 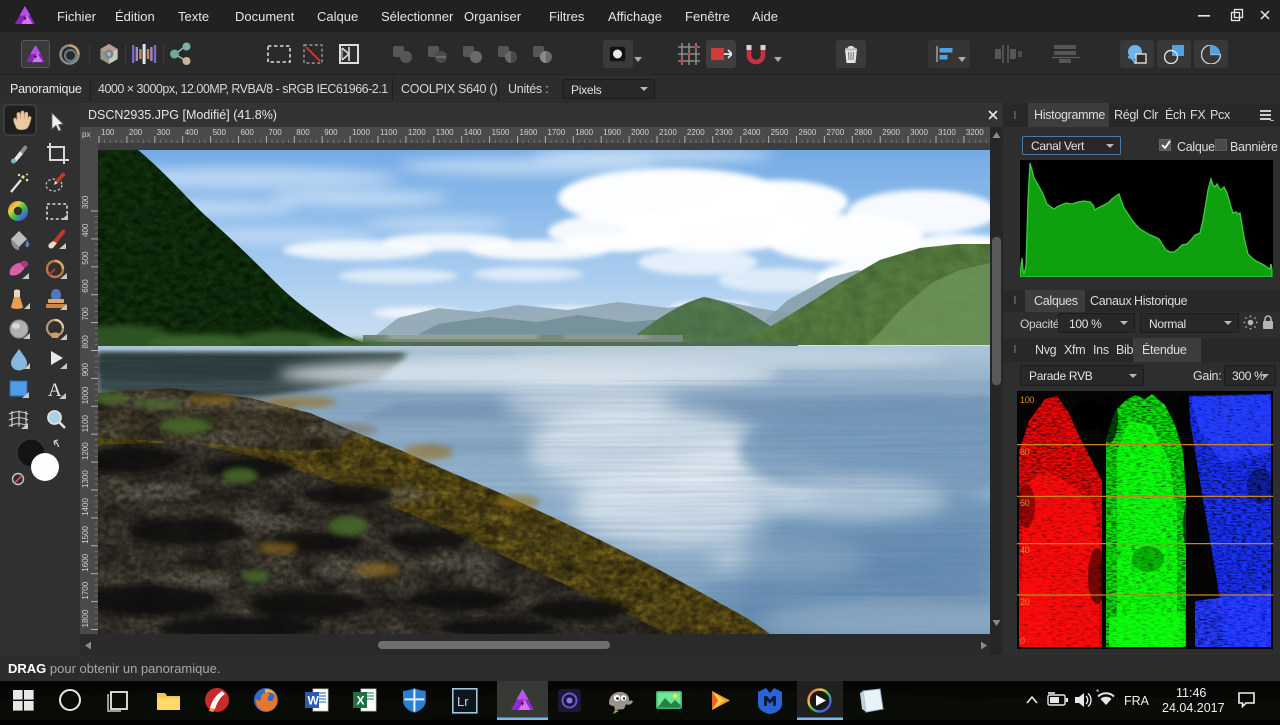 What do you see at coordinates (612, 132) in the screenshot?
I see `svg-text: 1900` at bounding box center [612, 132].